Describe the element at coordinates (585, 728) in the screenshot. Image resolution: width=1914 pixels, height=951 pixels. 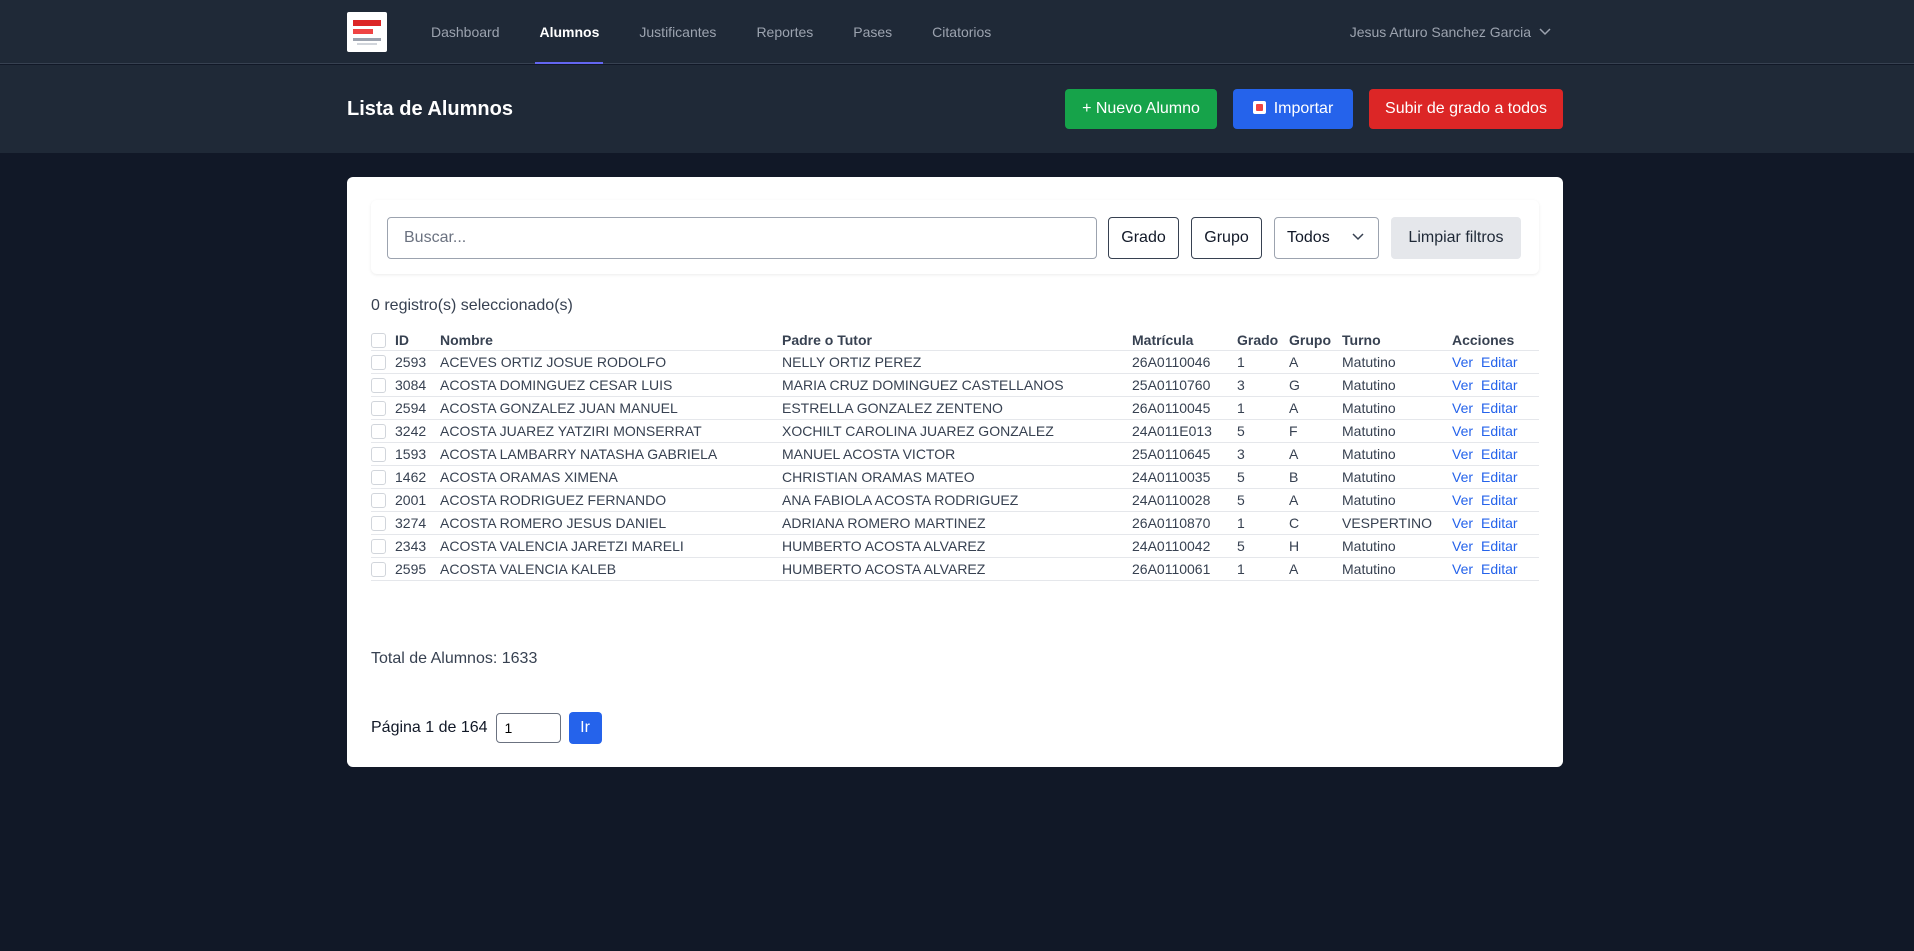
I see `go-page-button: Ir` at that location.